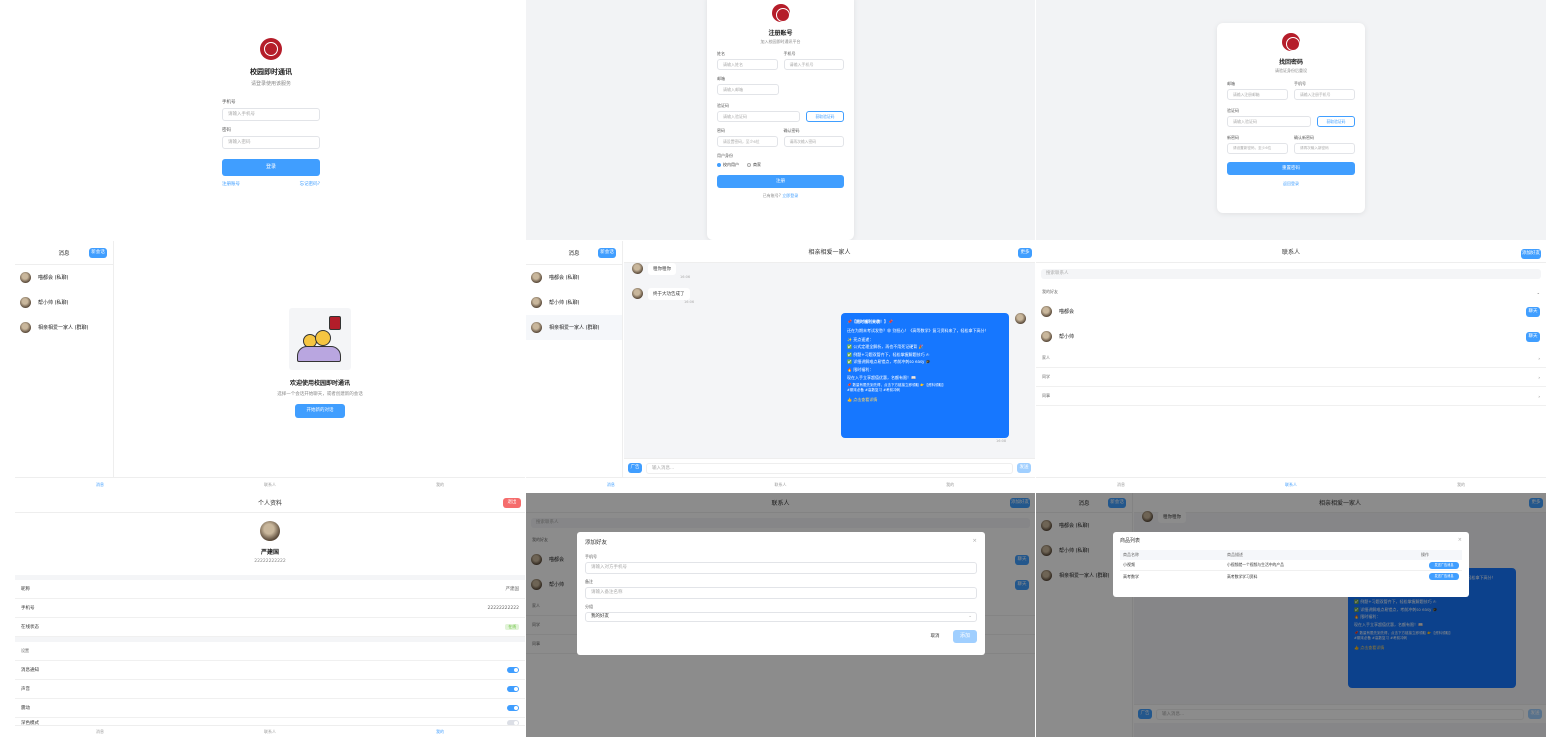 Image resolution: width=1546 pixels, height=737 pixels. I want to click on notify-toggle, so click(513, 670).